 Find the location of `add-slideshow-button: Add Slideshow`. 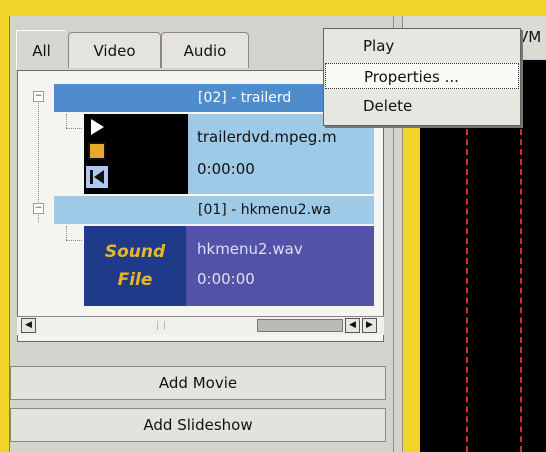

add-slideshow-button: Add Slideshow is located at coordinates (198, 425).